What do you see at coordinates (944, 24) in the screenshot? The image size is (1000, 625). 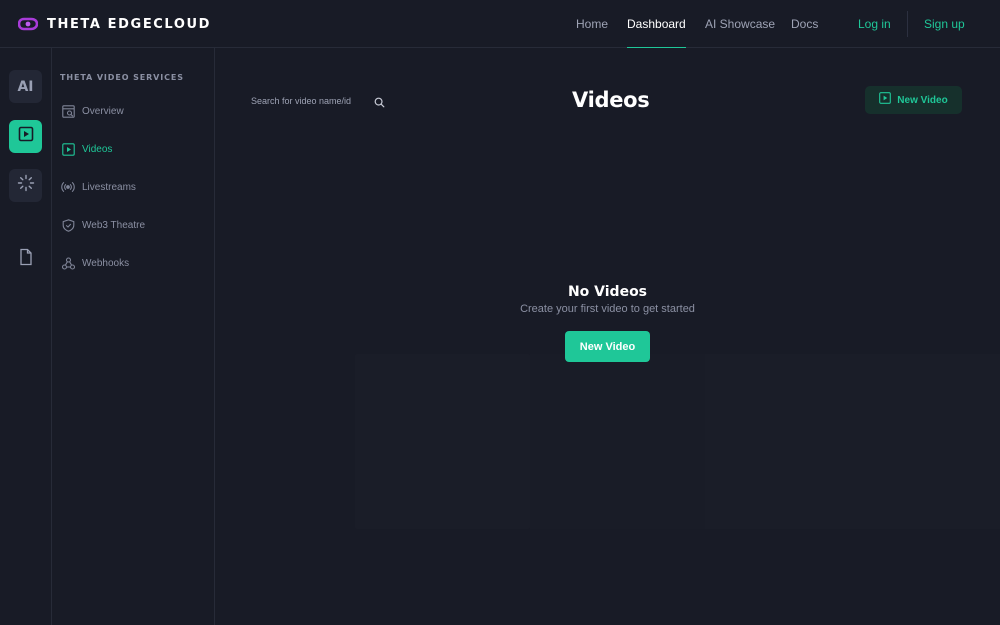 I see `signup-link: Sign up` at bounding box center [944, 24].